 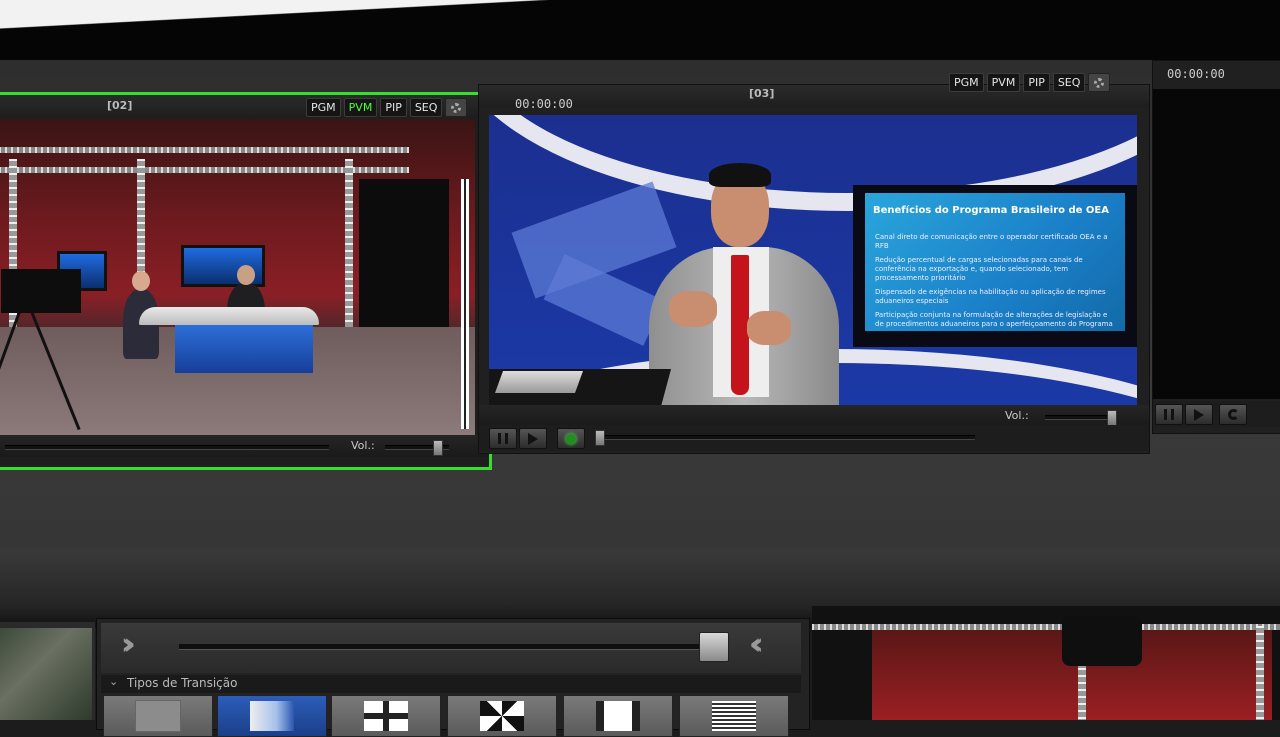 I want to click on anchor-1-head, so click(x=141, y=281).